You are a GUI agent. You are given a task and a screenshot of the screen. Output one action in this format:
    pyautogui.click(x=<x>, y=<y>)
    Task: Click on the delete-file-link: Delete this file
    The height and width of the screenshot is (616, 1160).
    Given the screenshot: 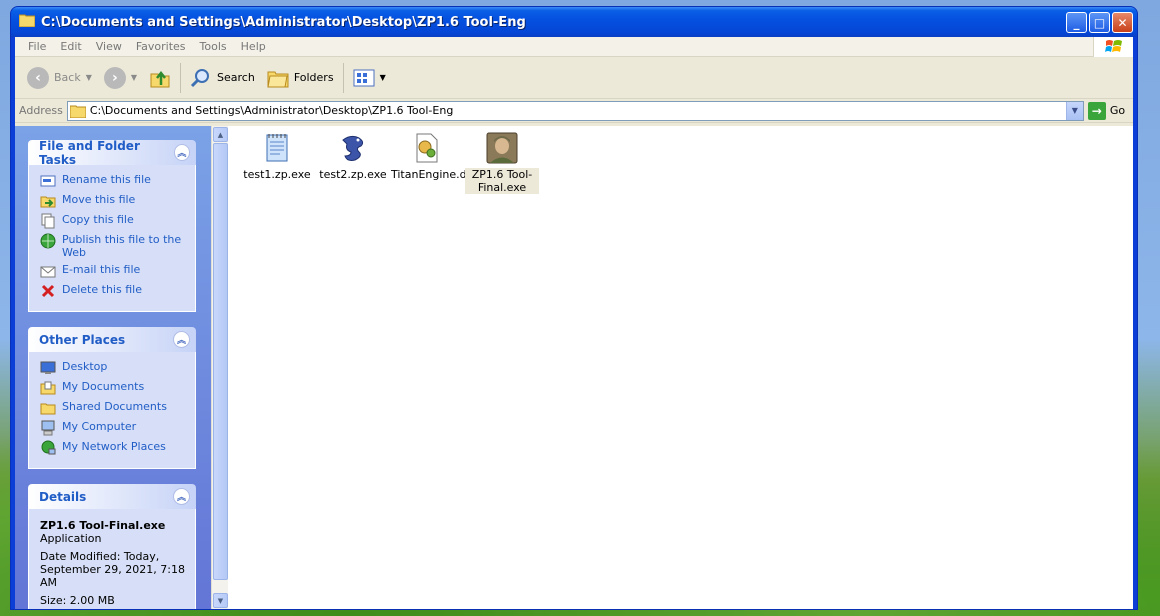 What is the action you would take?
    pyautogui.click(x=114, y=291)
    